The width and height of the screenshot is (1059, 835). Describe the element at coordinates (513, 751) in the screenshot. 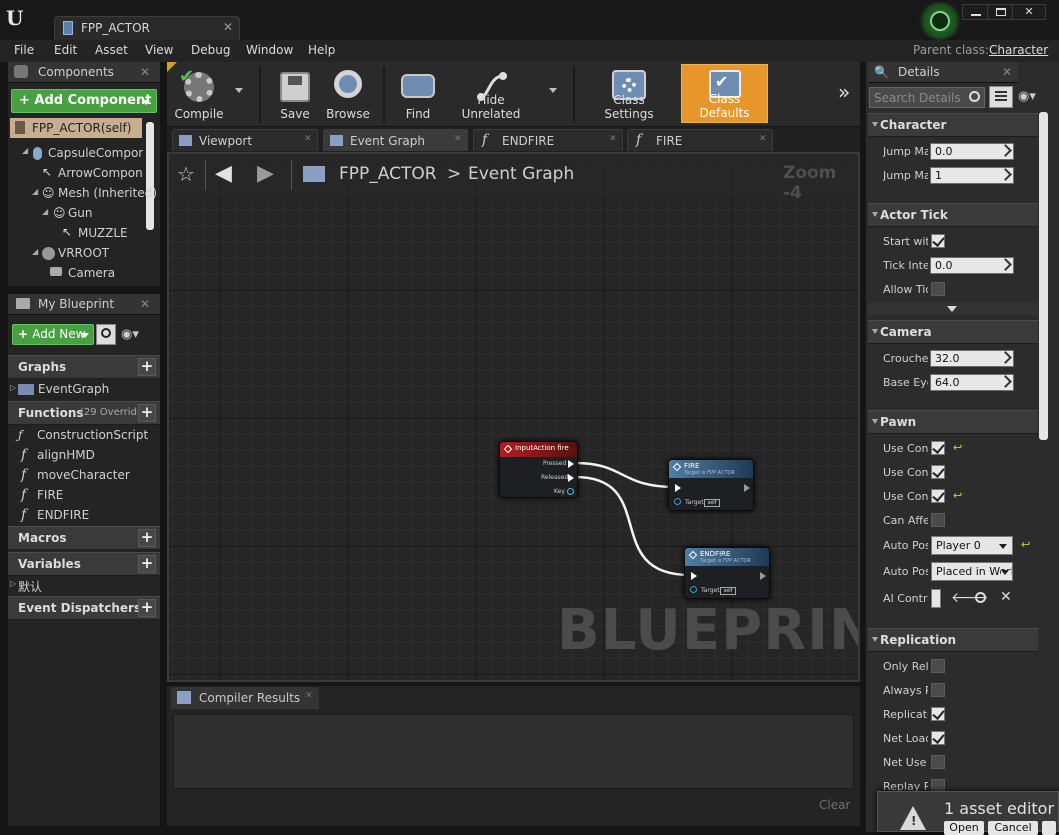

I see `compiler-output-area` at that location.